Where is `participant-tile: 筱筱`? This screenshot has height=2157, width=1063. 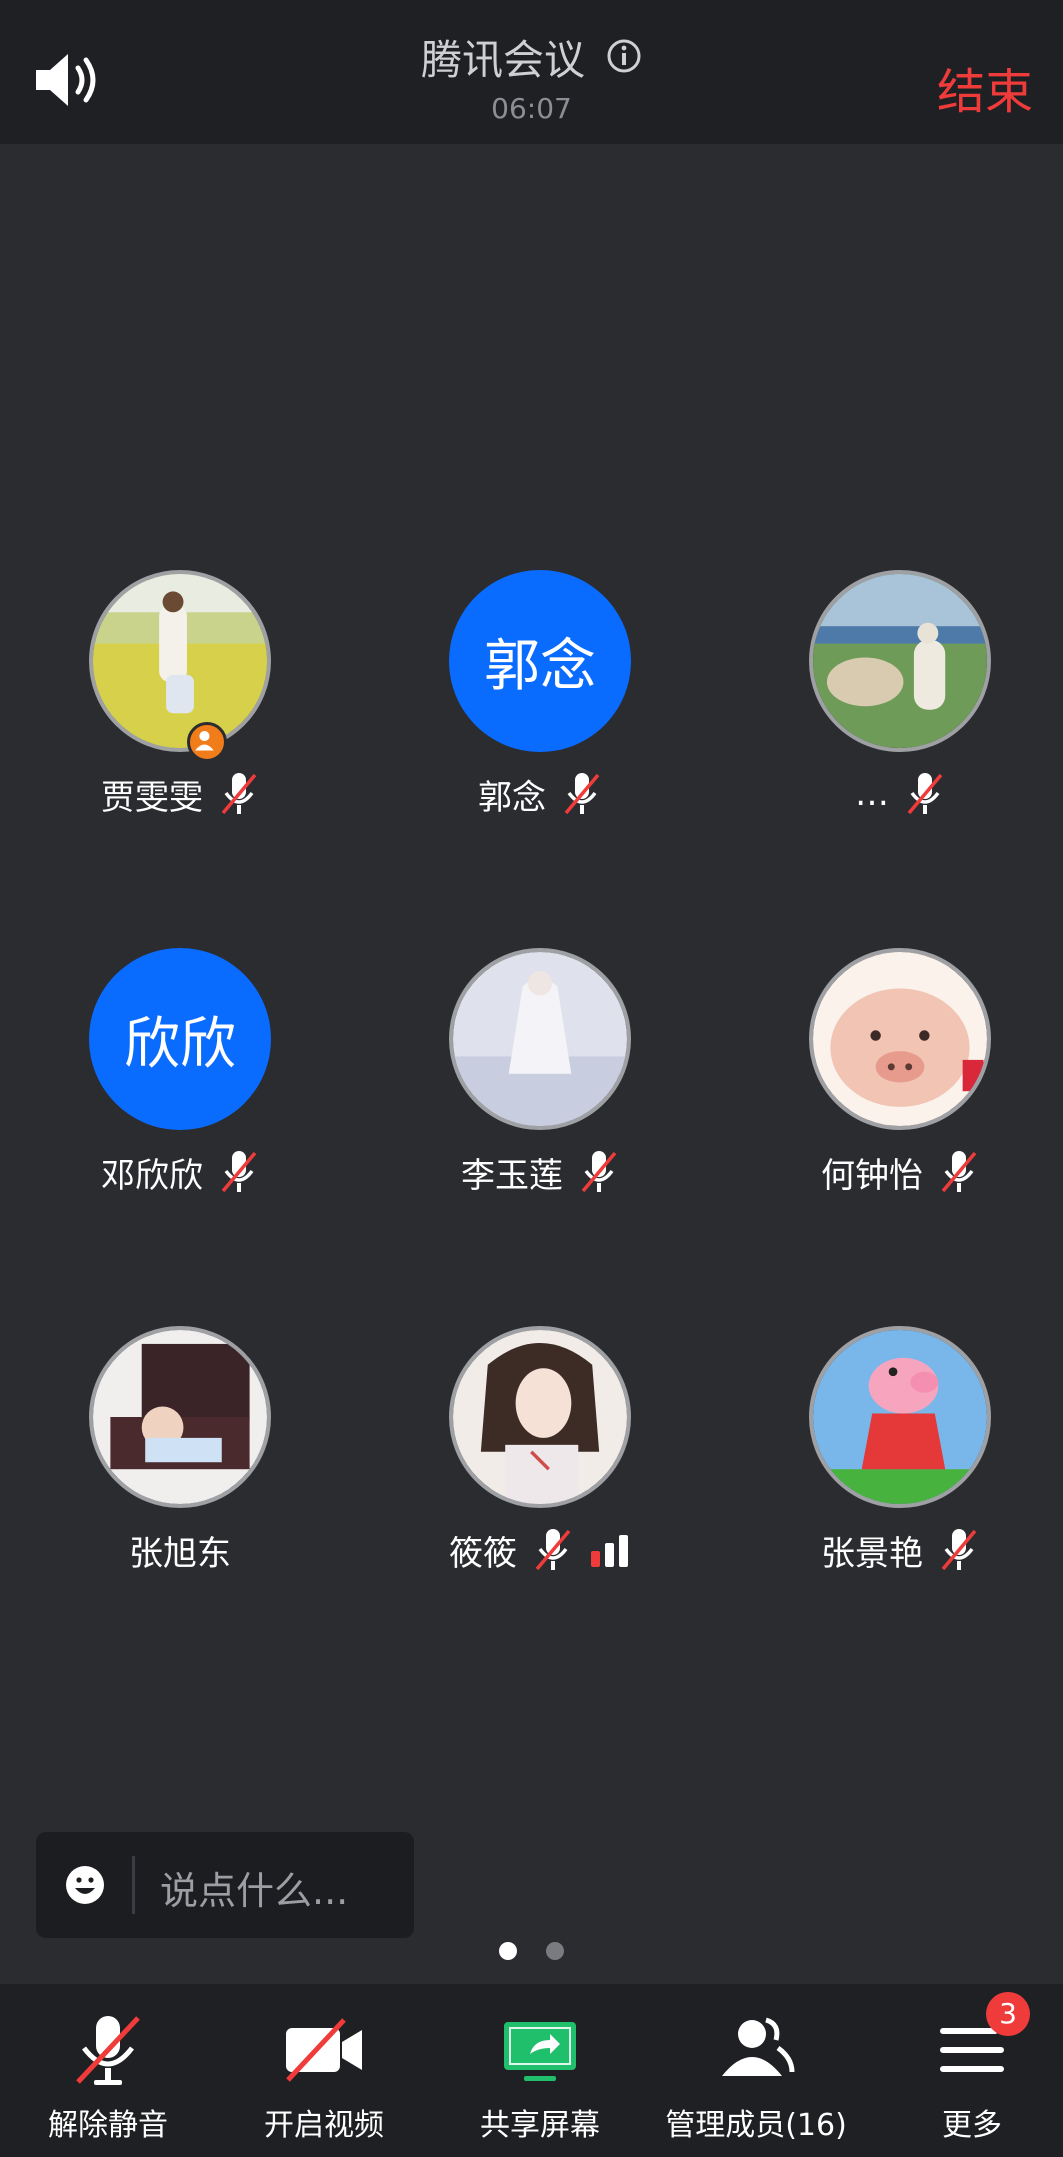
participant-tile: 筱筱 is located at coordinates (540, 1476).